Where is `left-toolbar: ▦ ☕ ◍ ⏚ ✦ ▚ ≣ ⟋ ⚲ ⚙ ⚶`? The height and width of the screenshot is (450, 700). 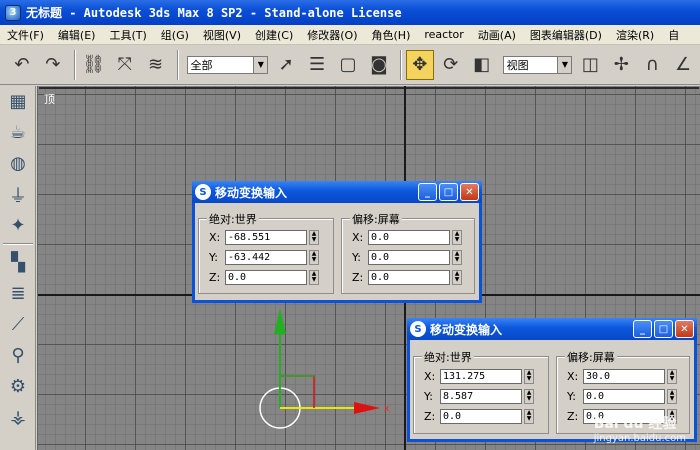 left-toolbar: ▦ ☕ ◍ ⏚ ✦ ▚ ≣ ⟋ ⚲ ⚙ ⚶ is located at coordinates (18, 268).